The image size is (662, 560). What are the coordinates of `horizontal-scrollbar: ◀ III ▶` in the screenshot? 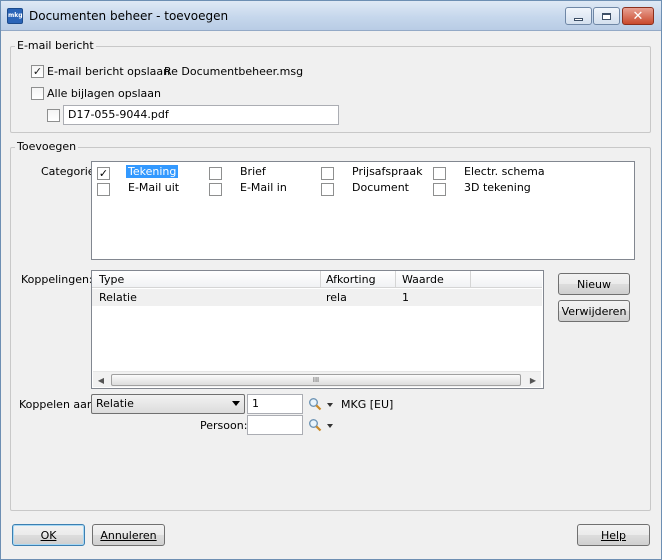 It's located at (317, 379).